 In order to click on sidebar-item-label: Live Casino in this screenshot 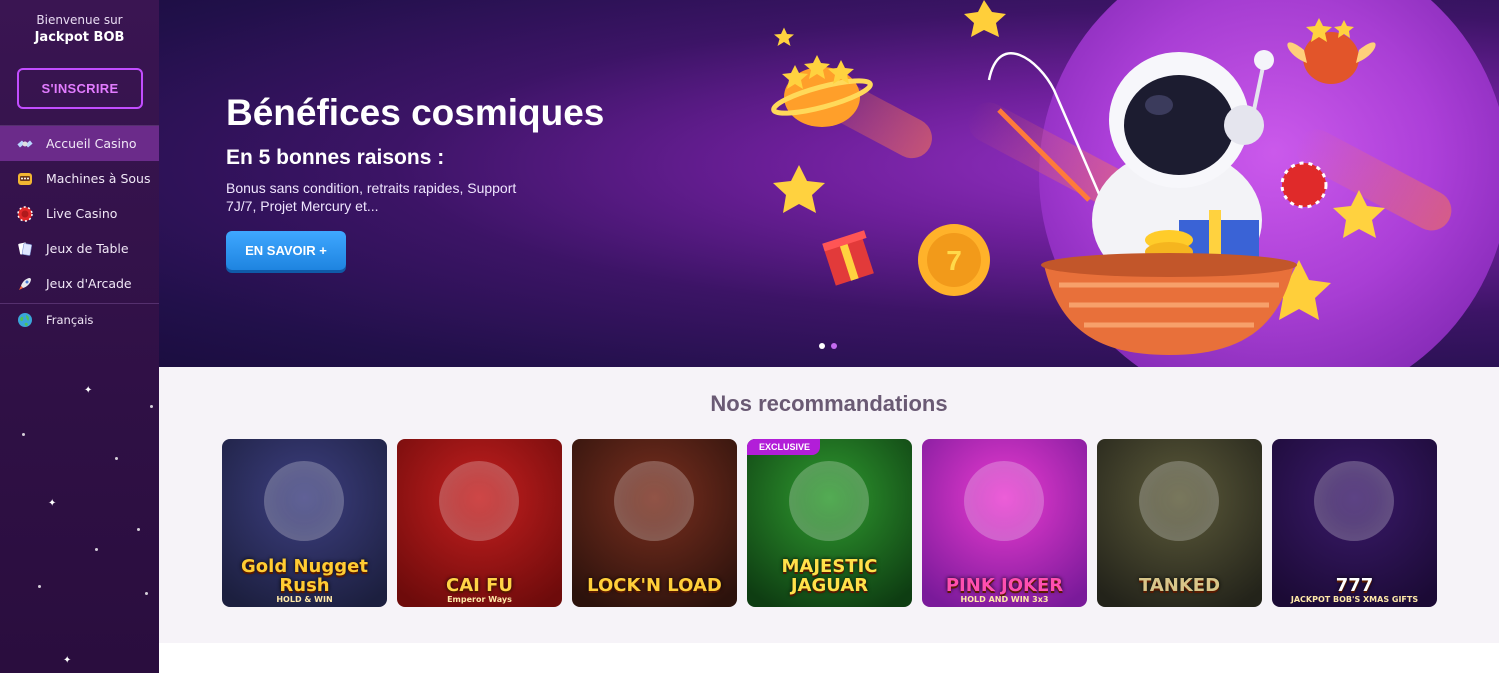, I will do `click(82, 213)`.